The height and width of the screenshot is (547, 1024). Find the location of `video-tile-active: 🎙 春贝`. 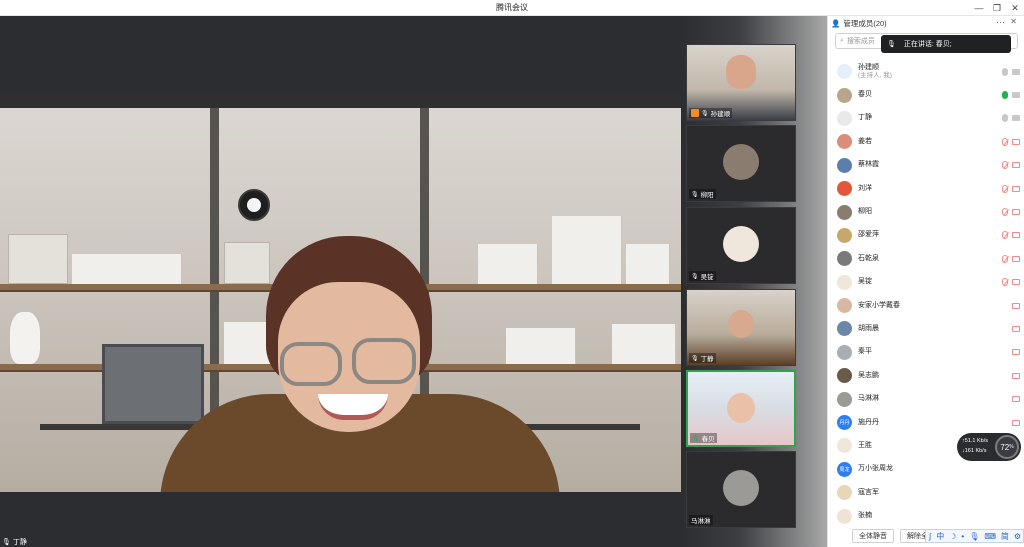

video-tile-active: 🎙 春贝 is located at coordinates (741, 408).